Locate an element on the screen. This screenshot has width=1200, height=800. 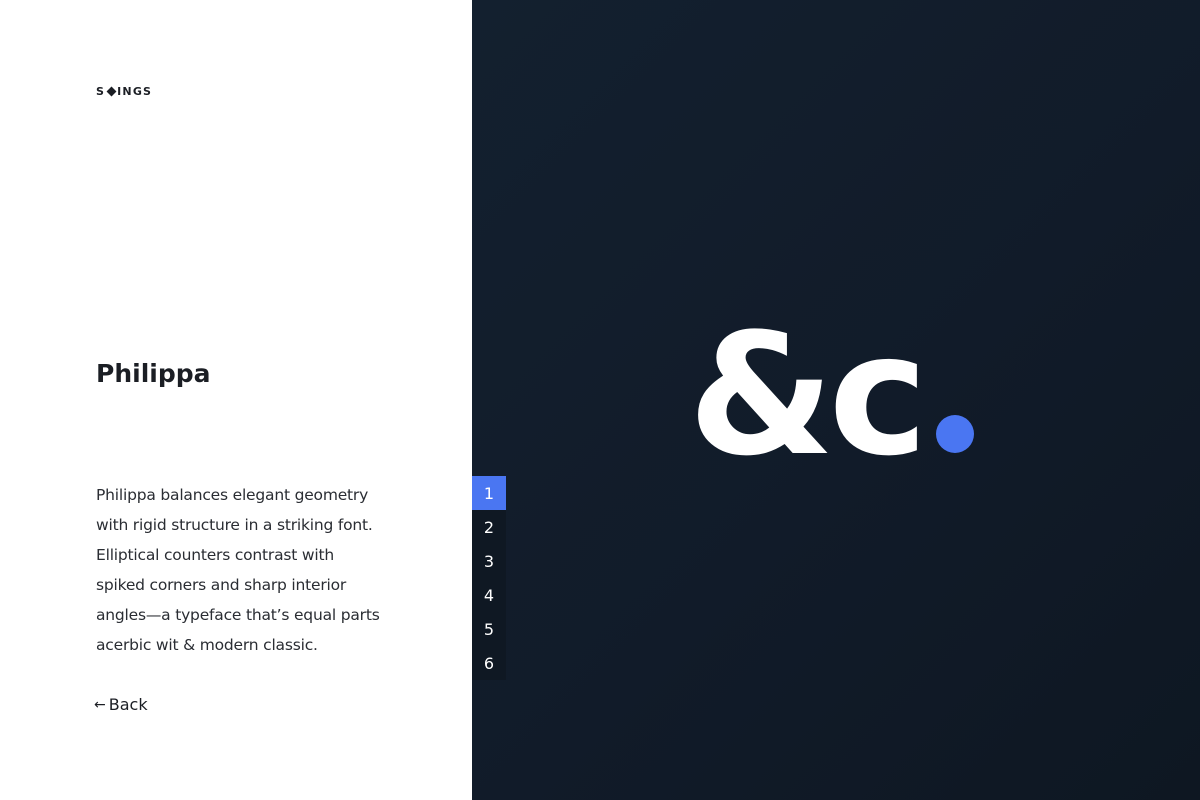
back-label: Back is located at coordinates (128, 704).